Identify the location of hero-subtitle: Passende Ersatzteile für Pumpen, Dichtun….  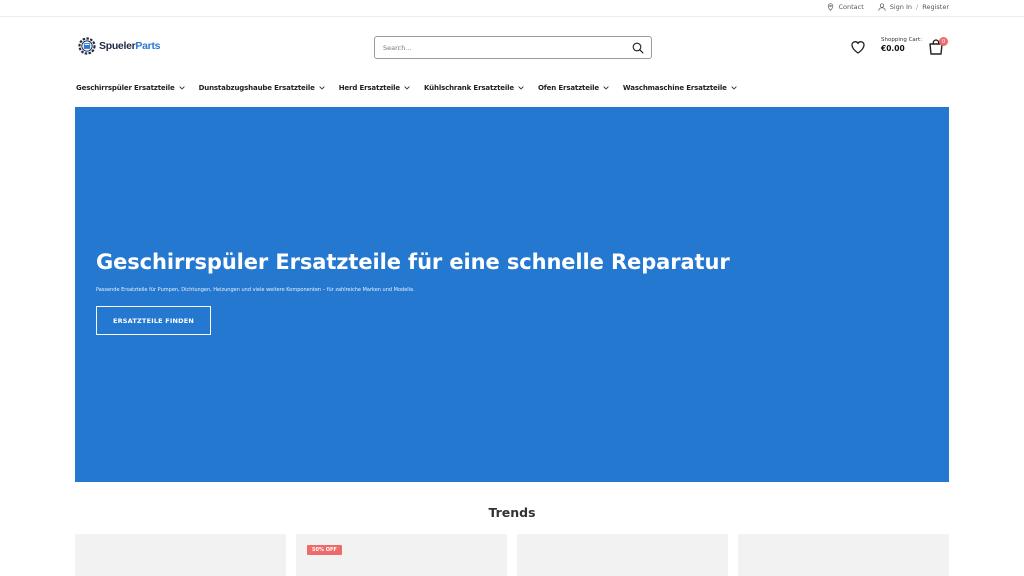
(255, 290).